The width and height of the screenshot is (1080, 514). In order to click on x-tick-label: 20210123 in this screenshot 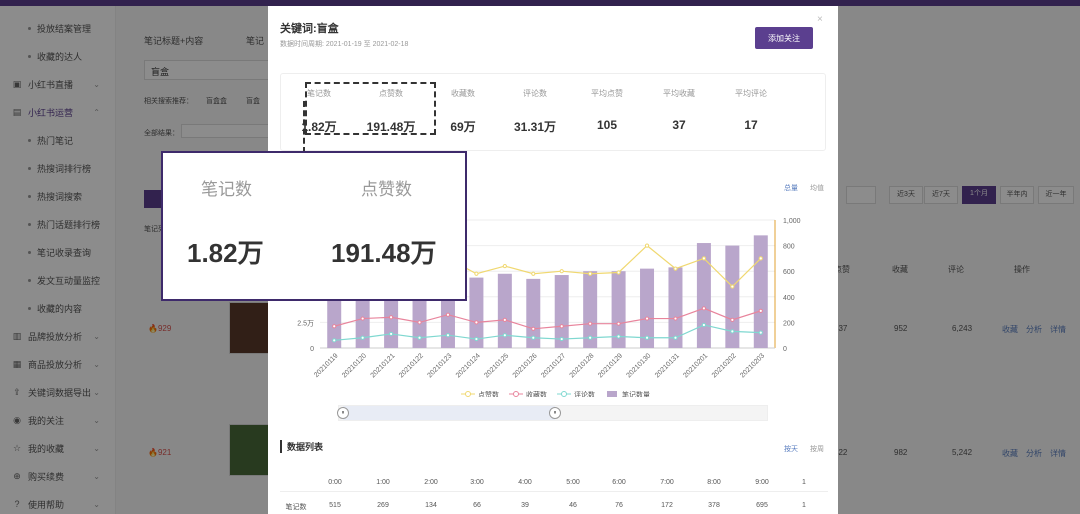, I will do `click(439, 365)`.